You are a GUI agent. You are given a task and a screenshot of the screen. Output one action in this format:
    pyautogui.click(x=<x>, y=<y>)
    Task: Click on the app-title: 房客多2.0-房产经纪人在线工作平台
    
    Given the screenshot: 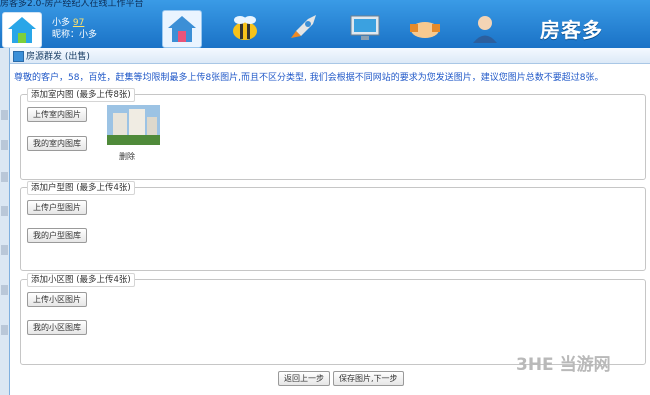 What is the action you would take?
    pyautogui.click(x=72, y=4)
    